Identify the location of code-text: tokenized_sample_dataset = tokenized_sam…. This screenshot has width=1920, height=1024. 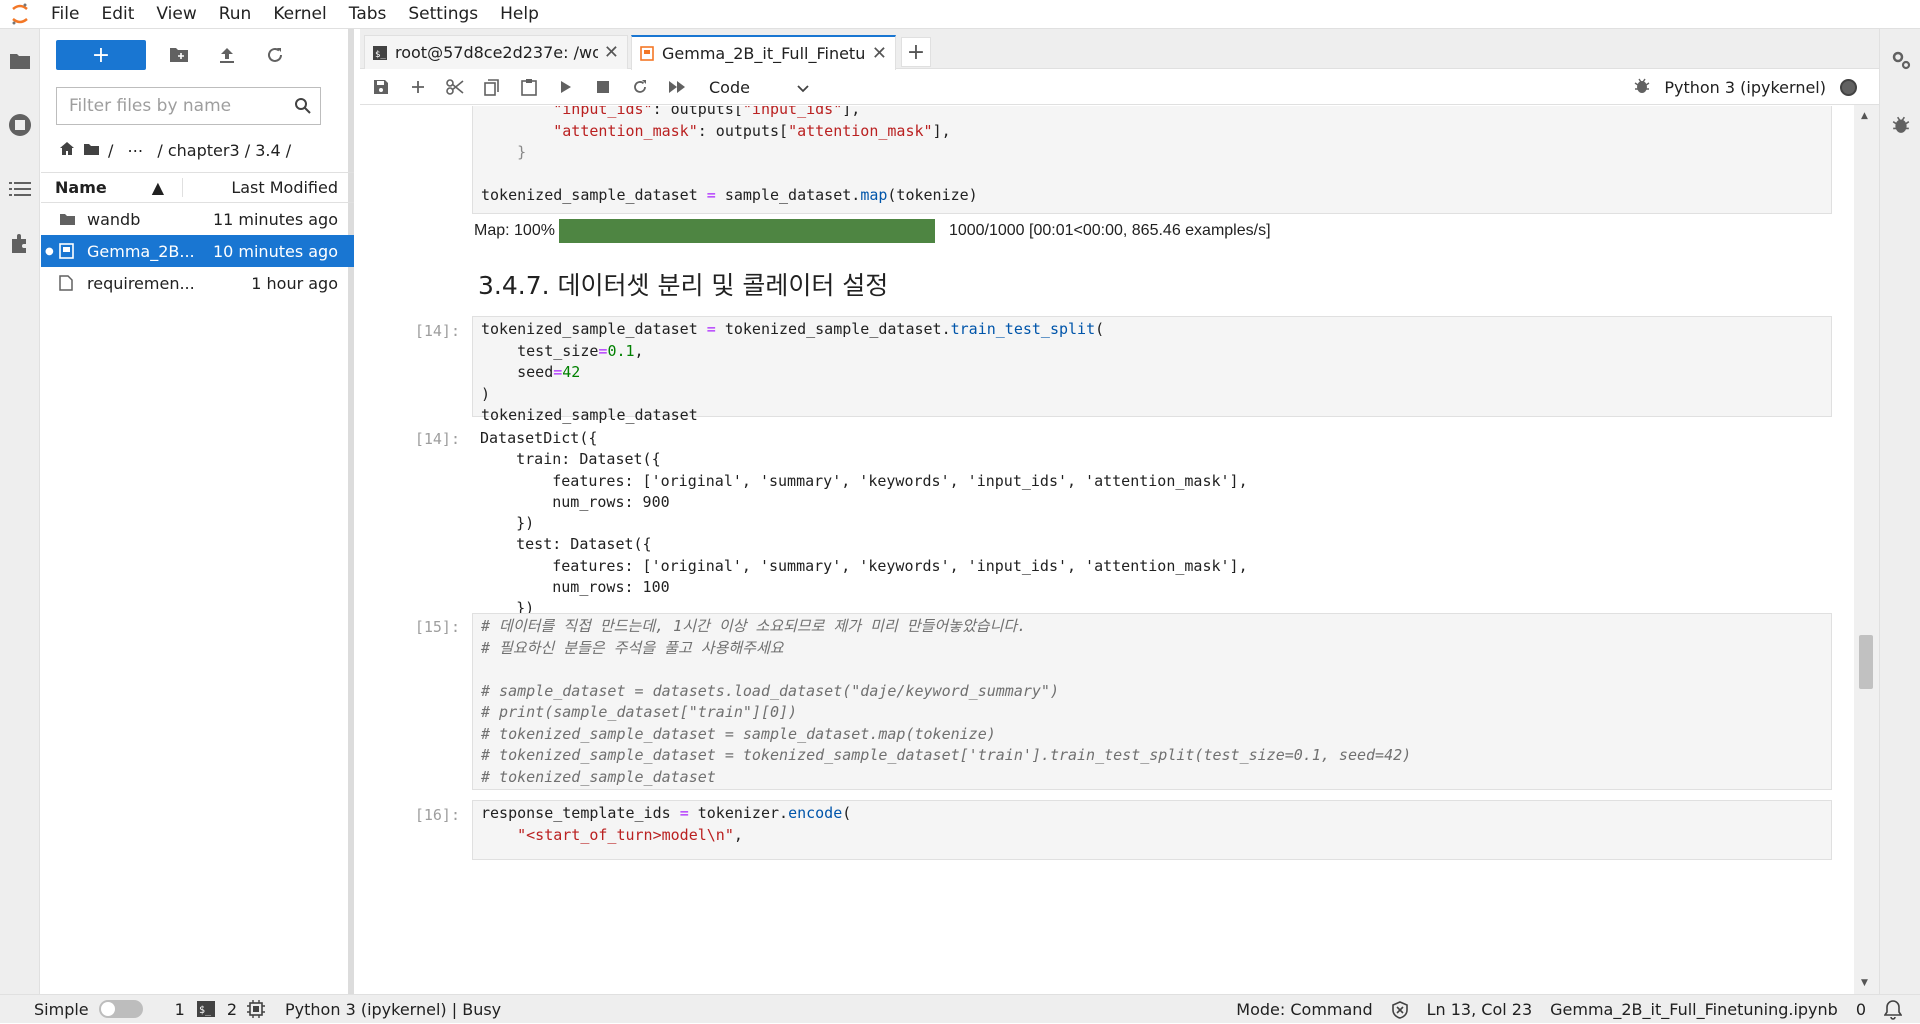
(1152, 373).